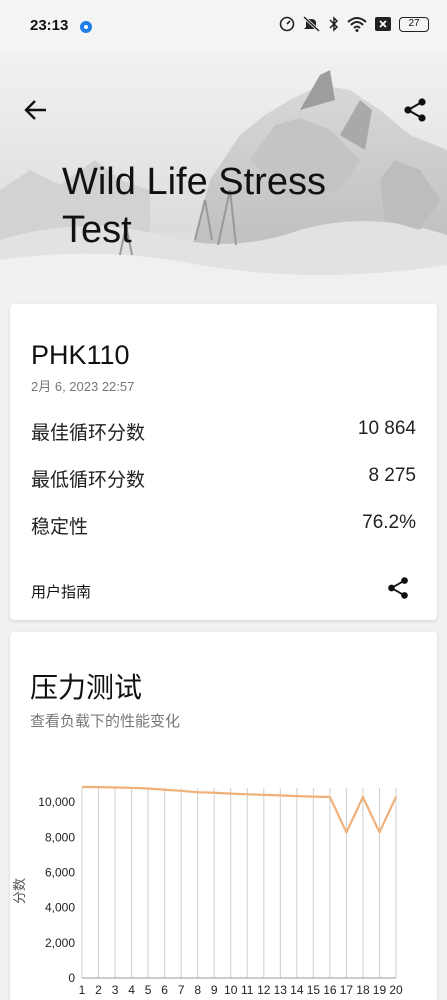  I want to click on x-tick-label: 19, so click(380, 990).